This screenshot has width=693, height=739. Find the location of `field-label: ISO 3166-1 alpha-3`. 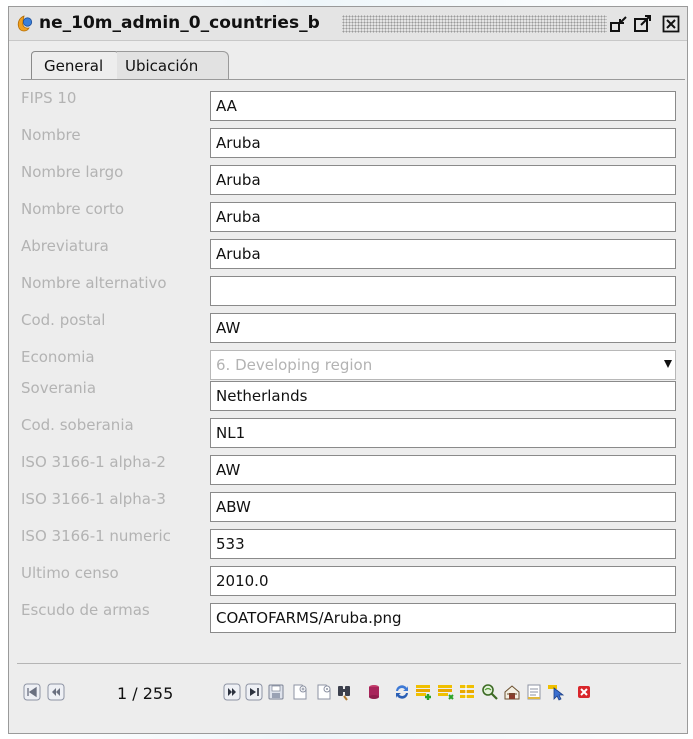

field-label: ISO 3166-1 alpha-3 is located at coordinates (93, 499).